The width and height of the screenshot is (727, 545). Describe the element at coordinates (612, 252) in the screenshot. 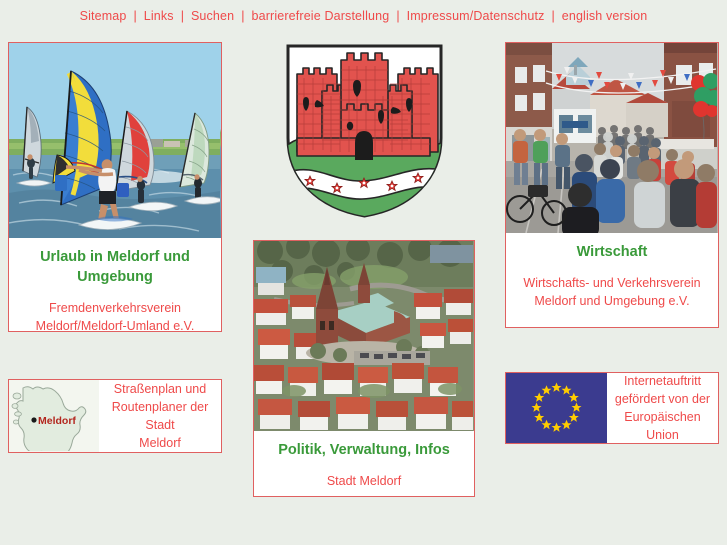

I see `panel-wirtschaft-title: Wirtschaft` at that location.